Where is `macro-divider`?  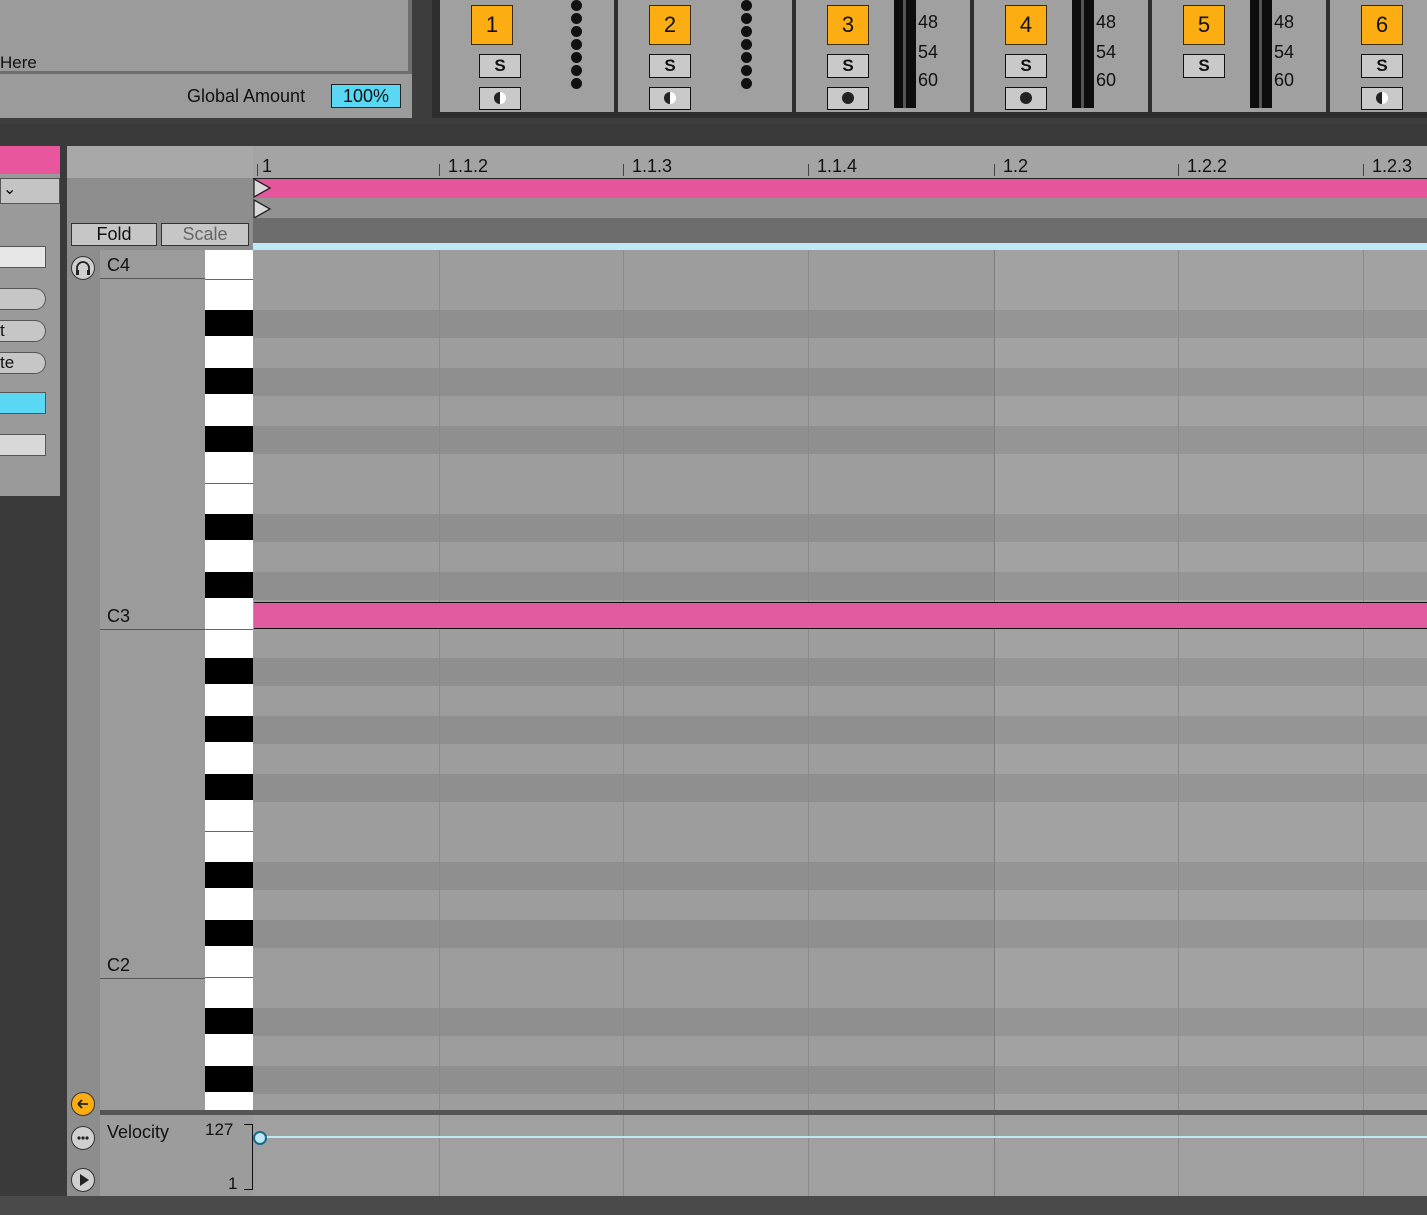
macro-divider is located at coordinates (204, 72).